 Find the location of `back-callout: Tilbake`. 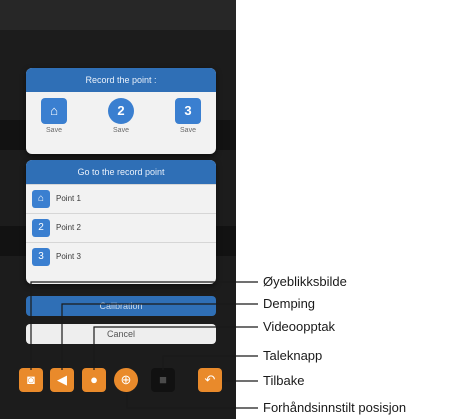

back-callout: Tilbake is located at coordinates (284, 380).